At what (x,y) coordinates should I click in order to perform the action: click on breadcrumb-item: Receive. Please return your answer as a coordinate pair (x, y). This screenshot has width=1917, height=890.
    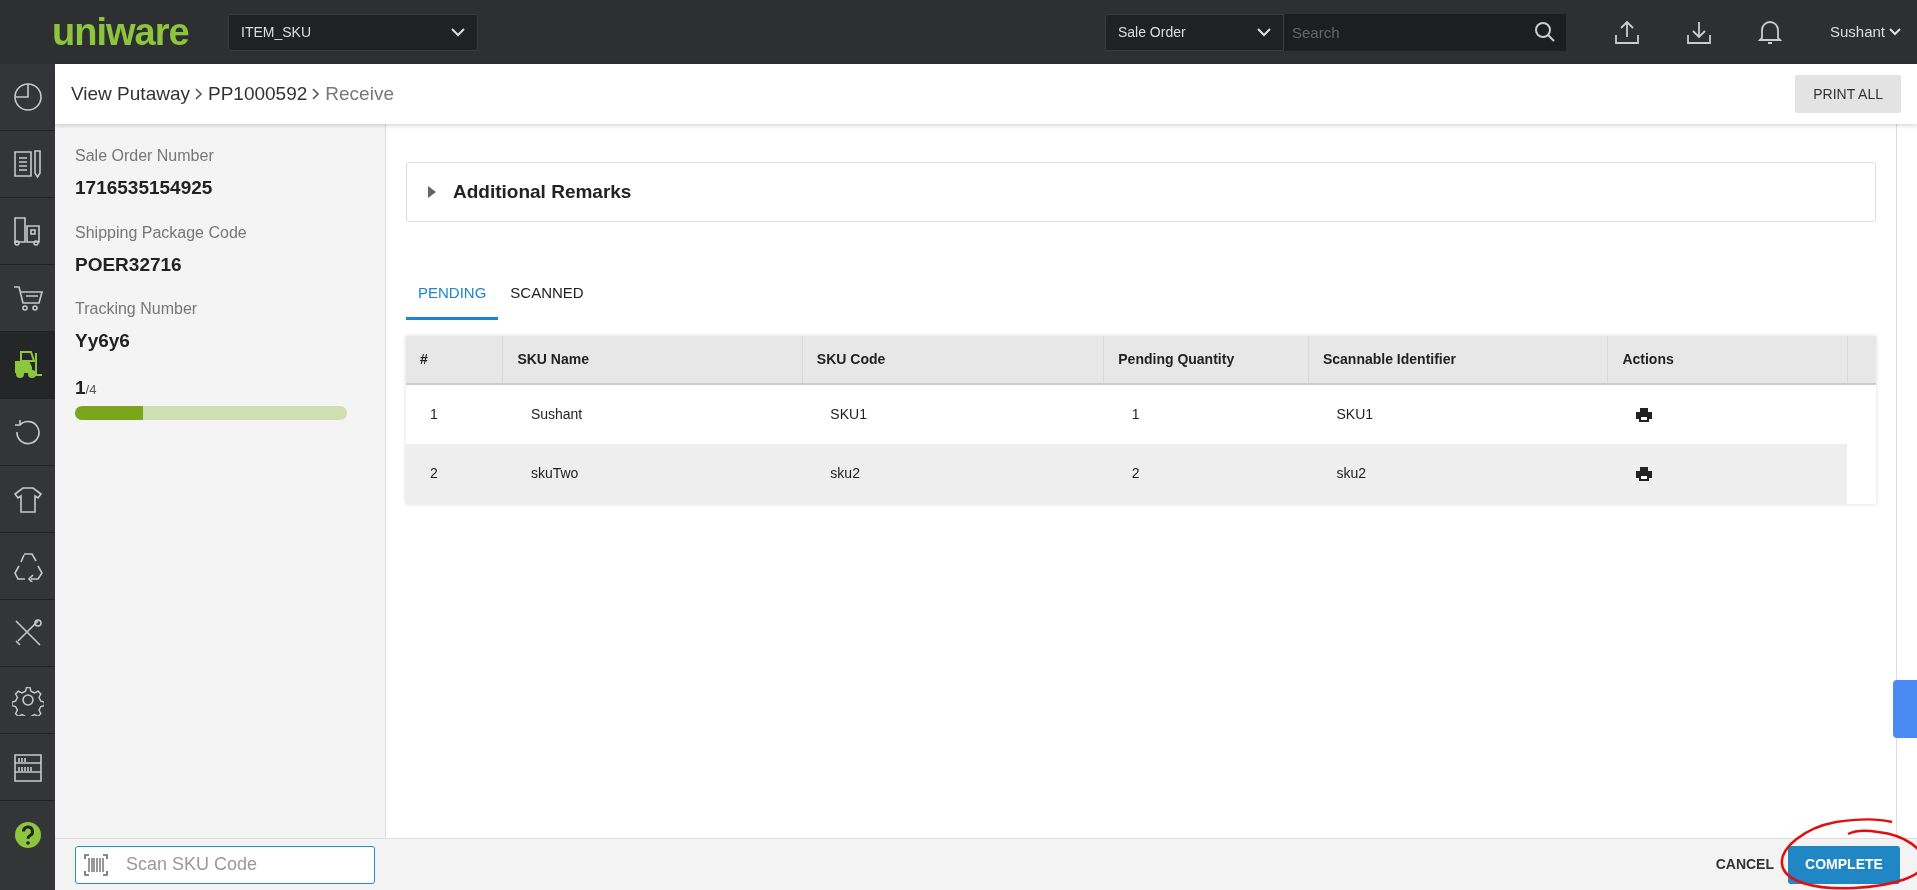
    Looking at the image, I should click on (359, 93).